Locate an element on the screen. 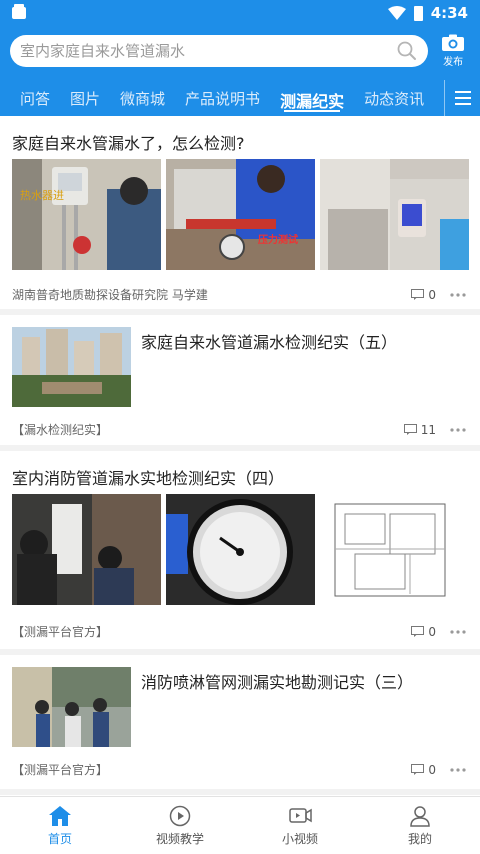 The width and height of the screenshot is (480, 854). menu-icon is located at coordinates (462, 98).